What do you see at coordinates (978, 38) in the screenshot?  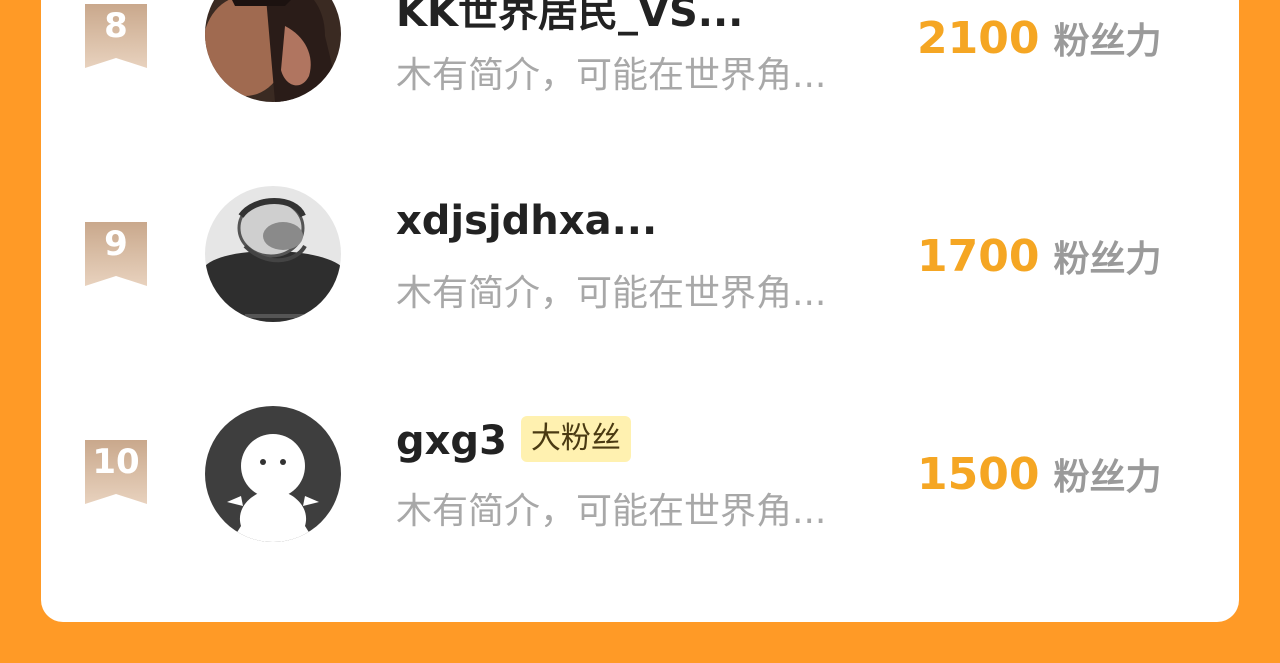 I see `score-value: 2100` at bounding box center [978, 38].